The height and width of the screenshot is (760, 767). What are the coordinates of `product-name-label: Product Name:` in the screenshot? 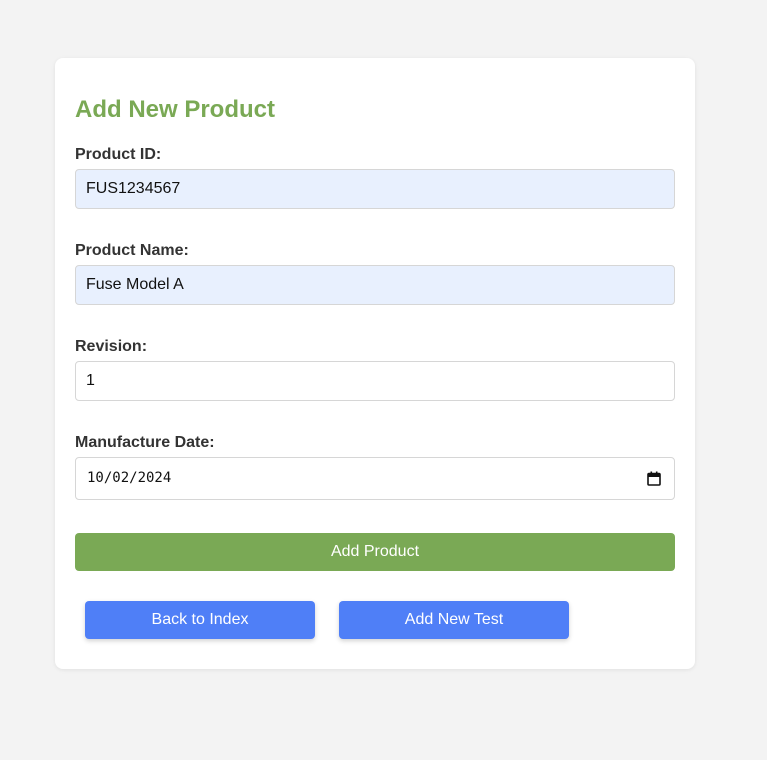 It's located at (132, 250).